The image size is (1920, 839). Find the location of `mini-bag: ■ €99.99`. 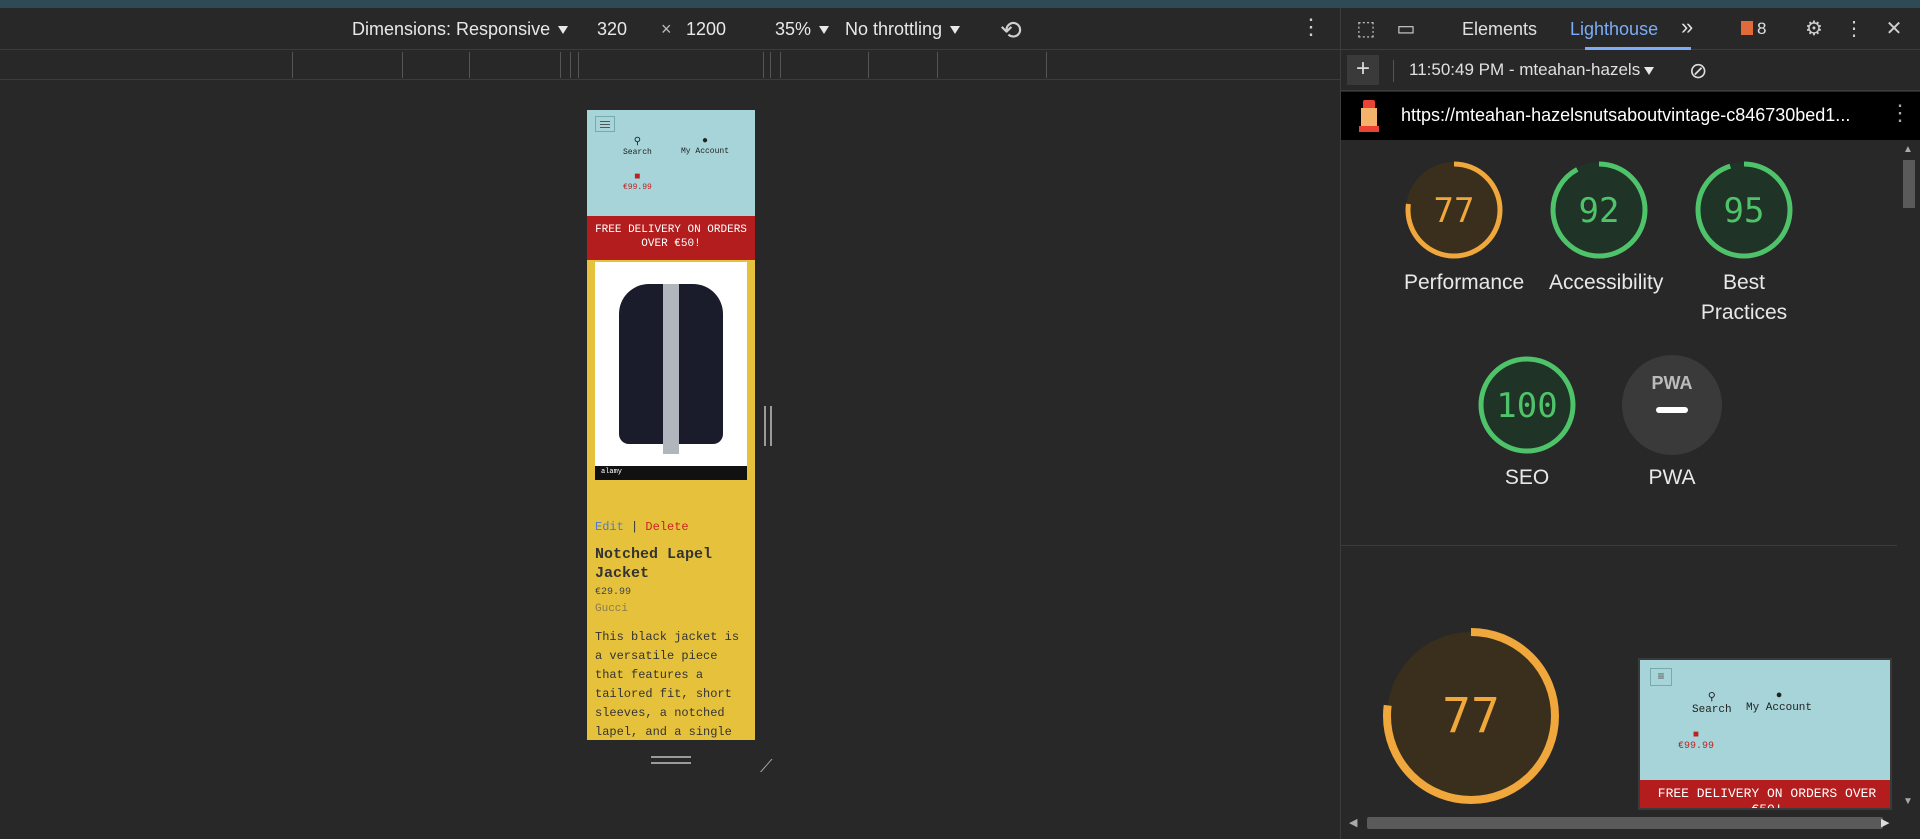

mini-bag: ■ €99.99 is located at coordinates (1696, 741).